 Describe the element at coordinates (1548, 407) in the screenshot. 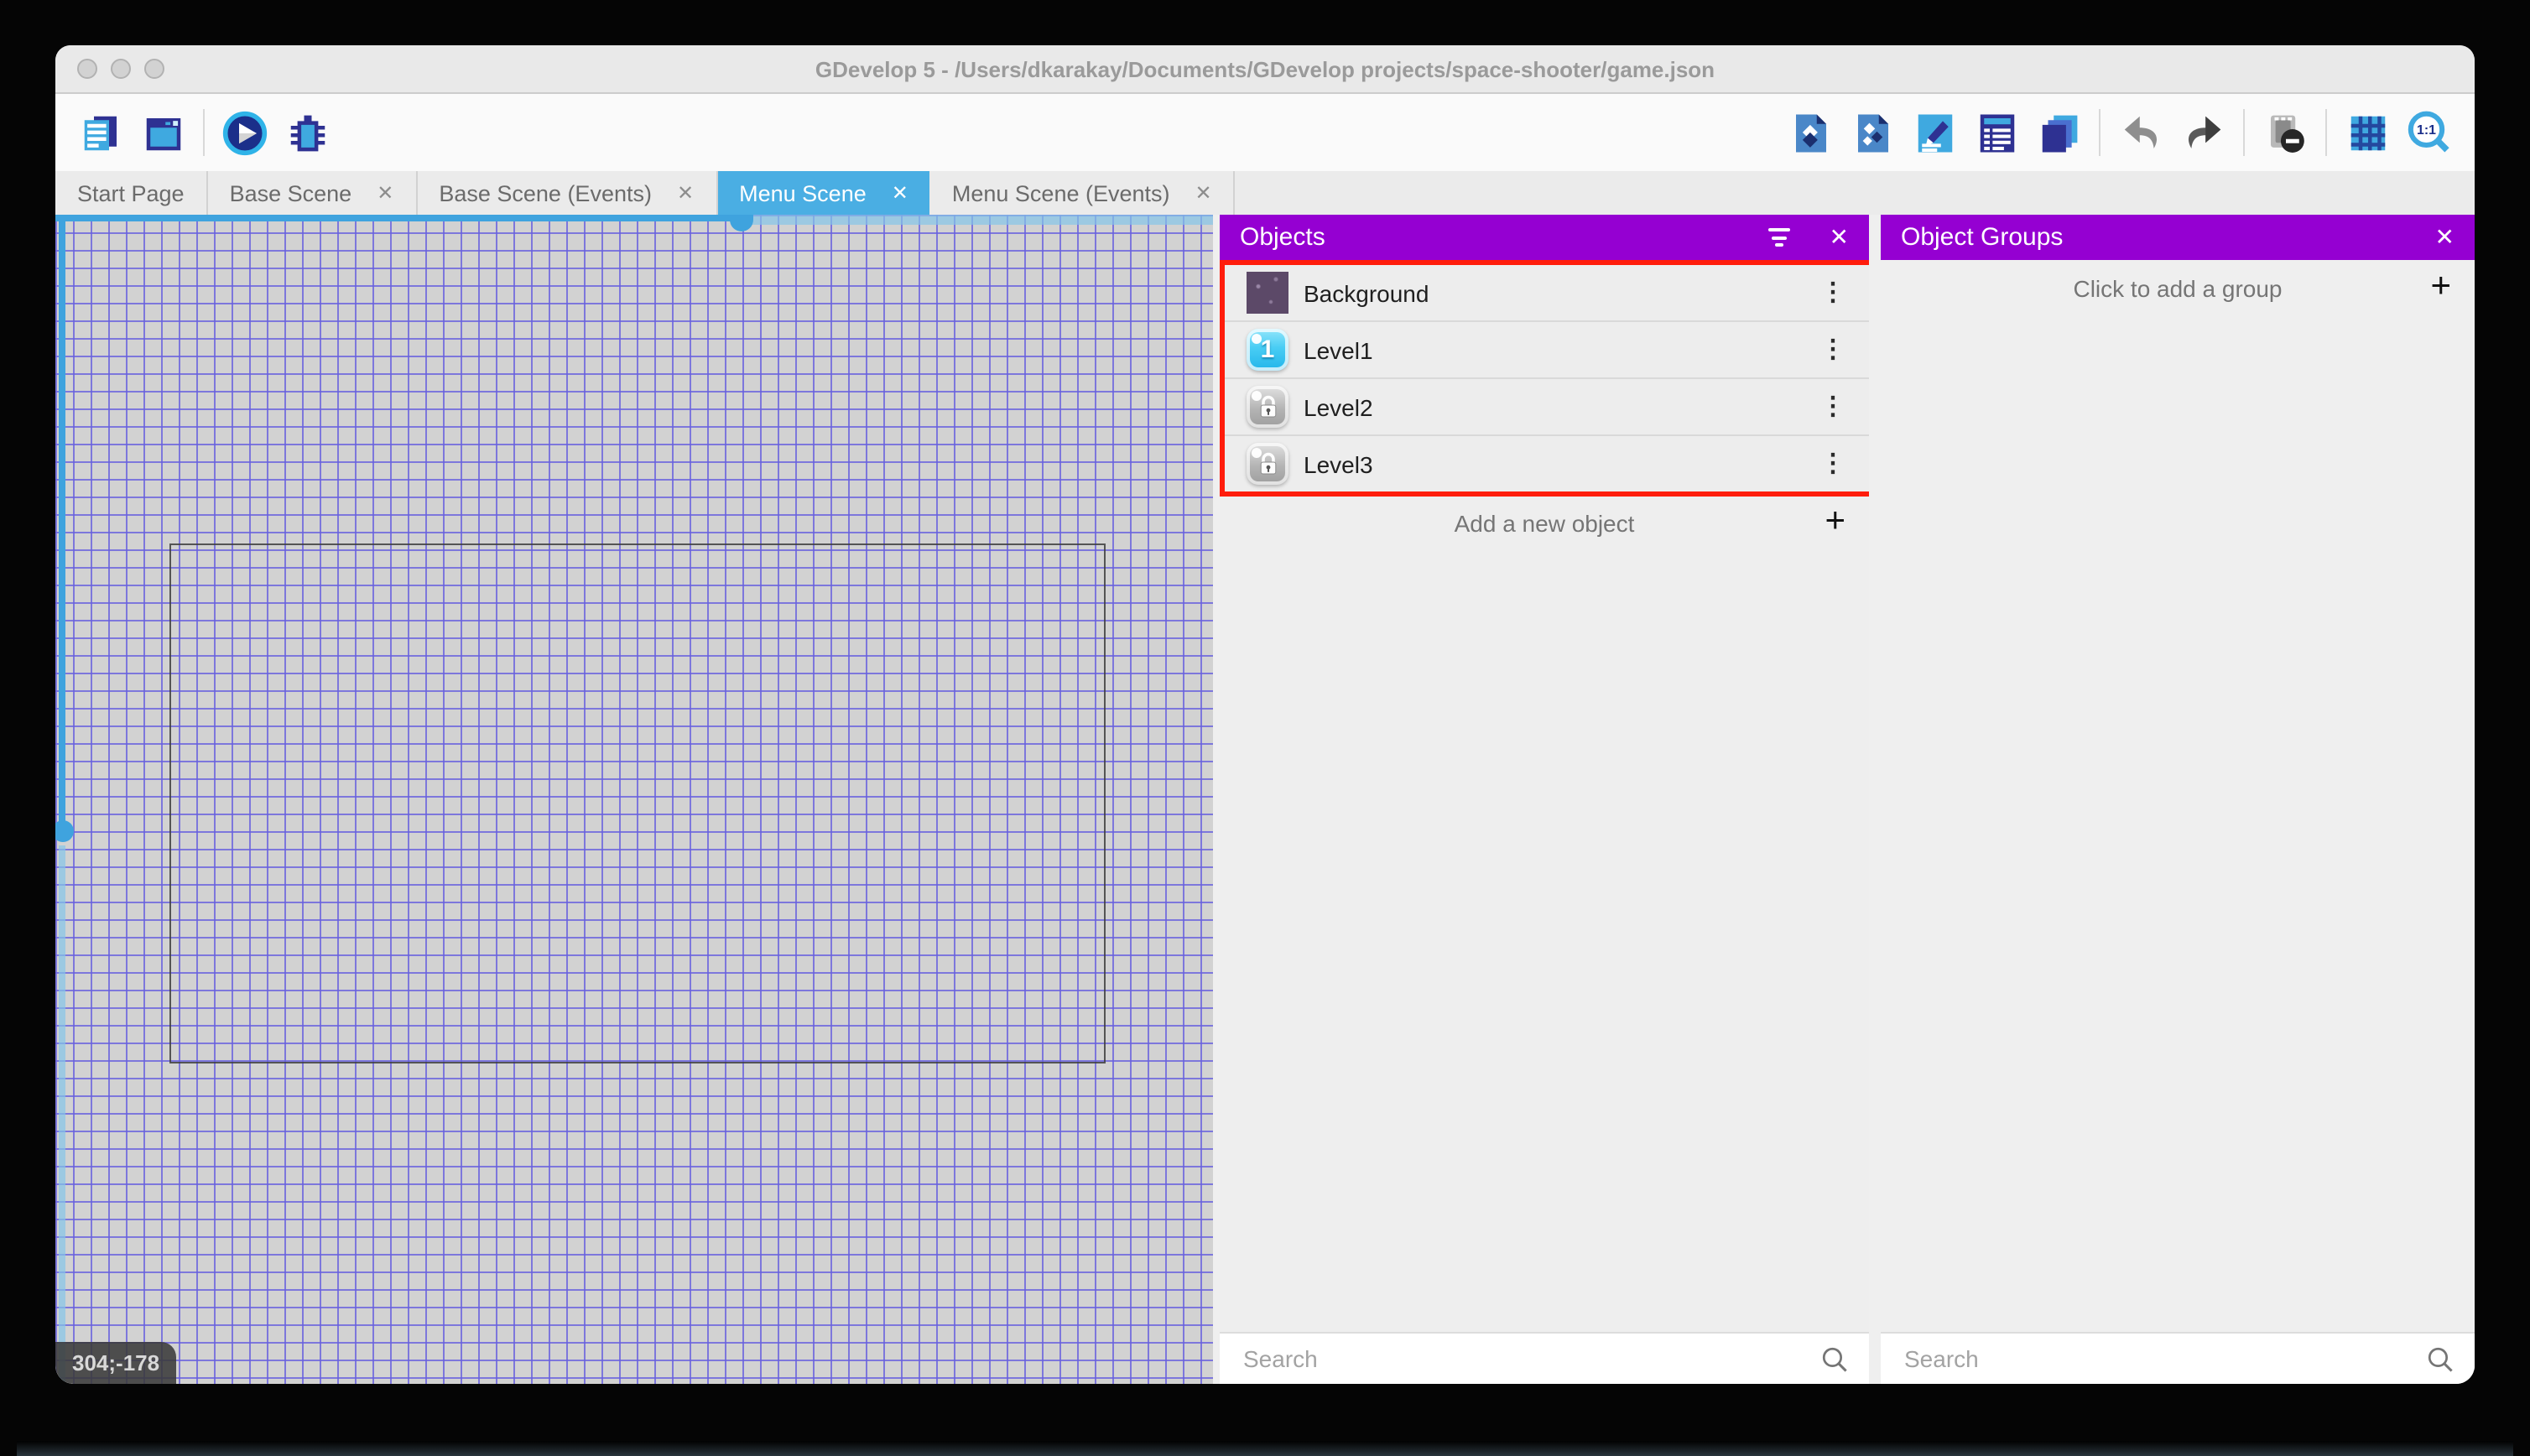

I see `object-row-level2: Level2 ⋮` at that location.